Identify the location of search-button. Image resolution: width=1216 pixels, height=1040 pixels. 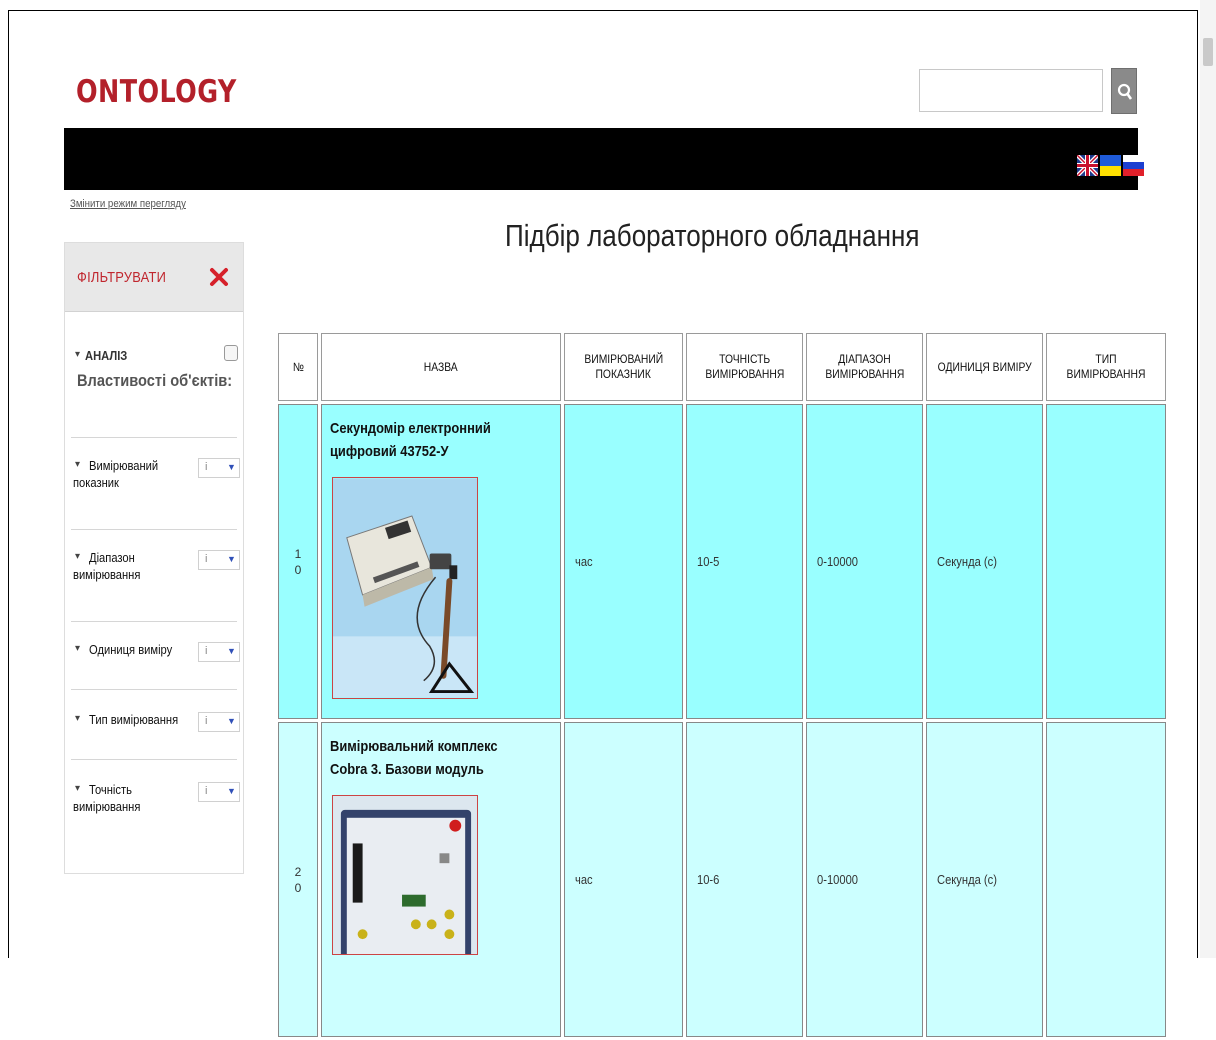
(1124, 91).